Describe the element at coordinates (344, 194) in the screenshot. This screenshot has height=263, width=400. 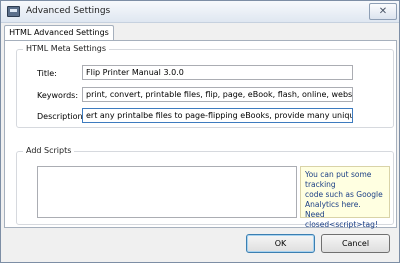
I see `hint-line: code such as Google` at that location.